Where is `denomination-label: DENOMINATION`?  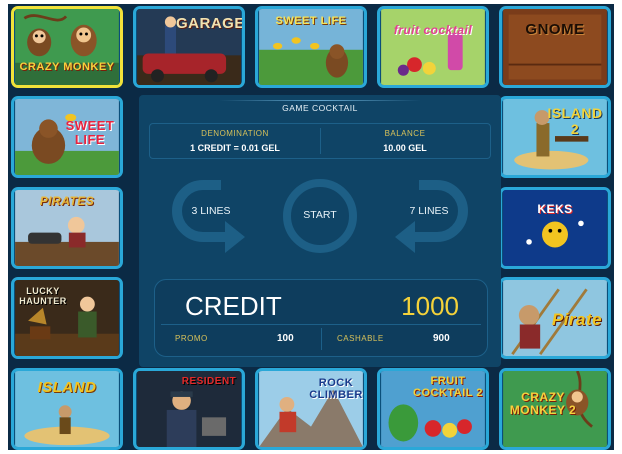 denomination-label: DENOMINATION is located at coordinates (235, 133).